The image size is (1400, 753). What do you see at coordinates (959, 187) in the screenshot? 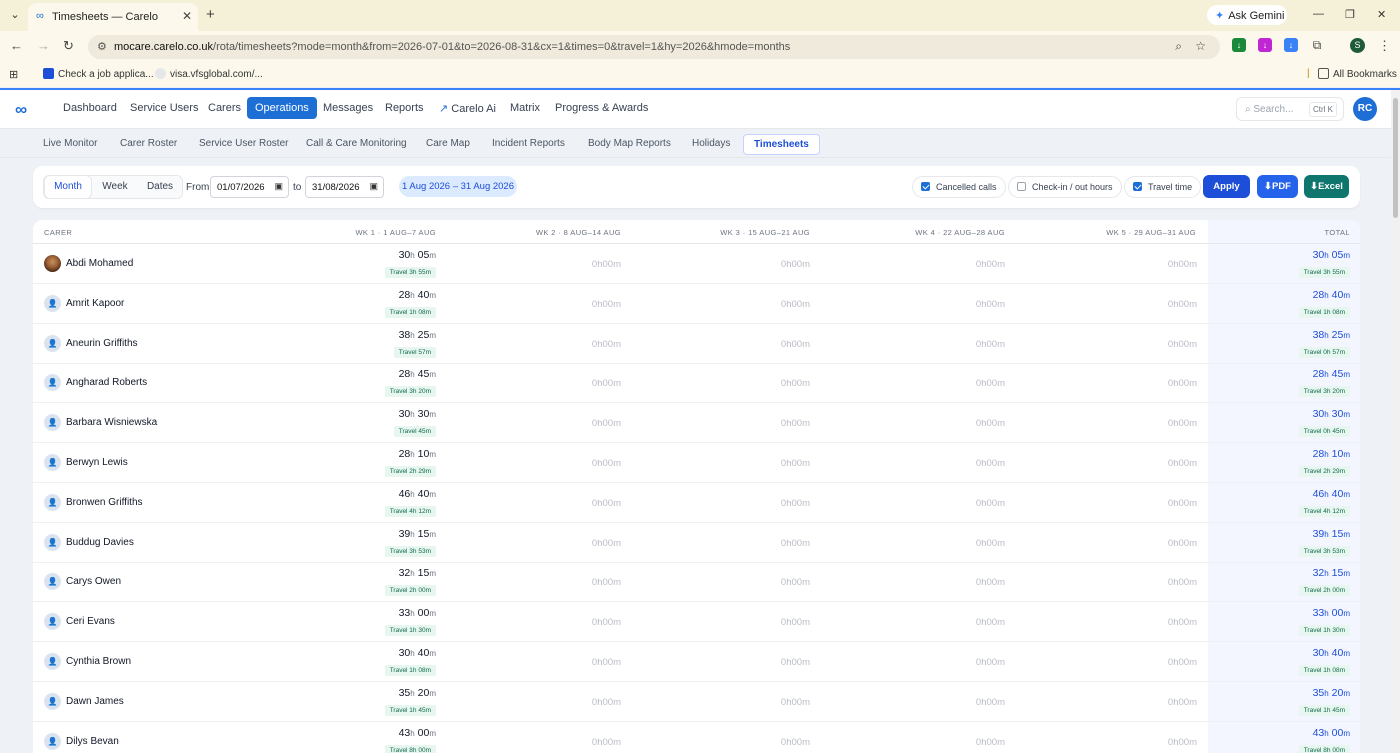
I see `cancelled-calls-checkbox: Cancelled calls` at bounding box center [959, 187].